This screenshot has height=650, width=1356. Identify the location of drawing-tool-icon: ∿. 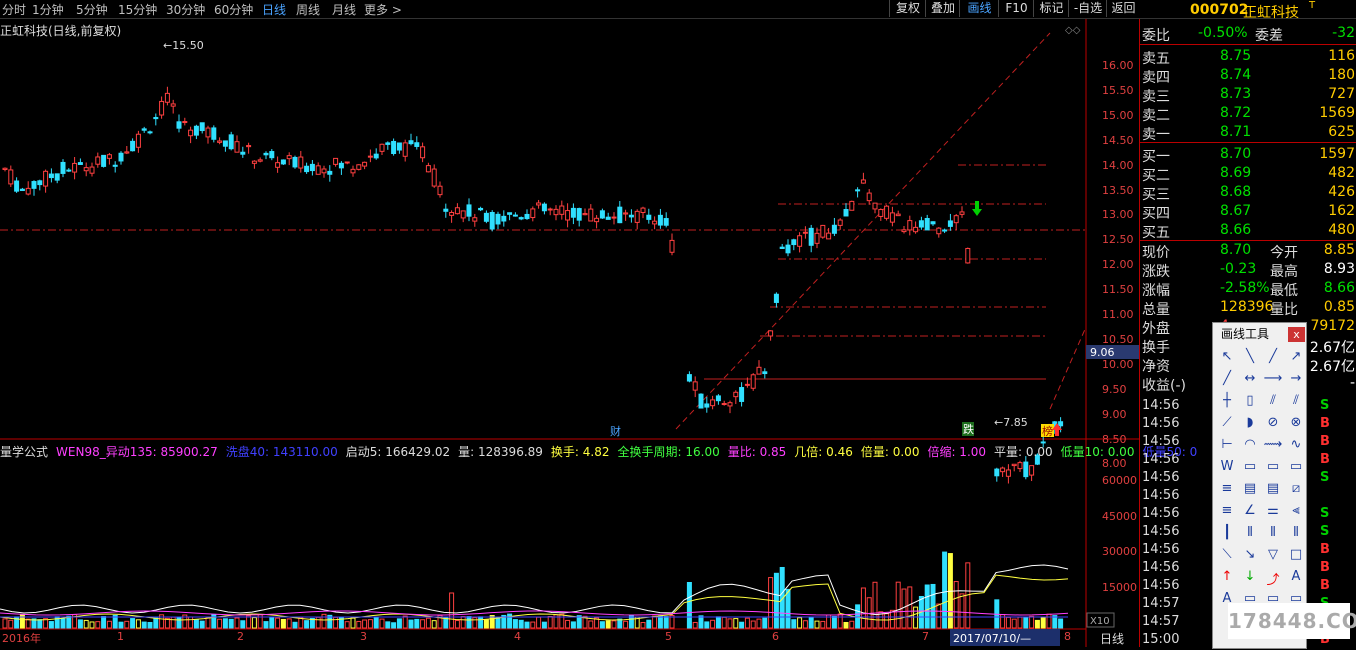
(1296, 446).